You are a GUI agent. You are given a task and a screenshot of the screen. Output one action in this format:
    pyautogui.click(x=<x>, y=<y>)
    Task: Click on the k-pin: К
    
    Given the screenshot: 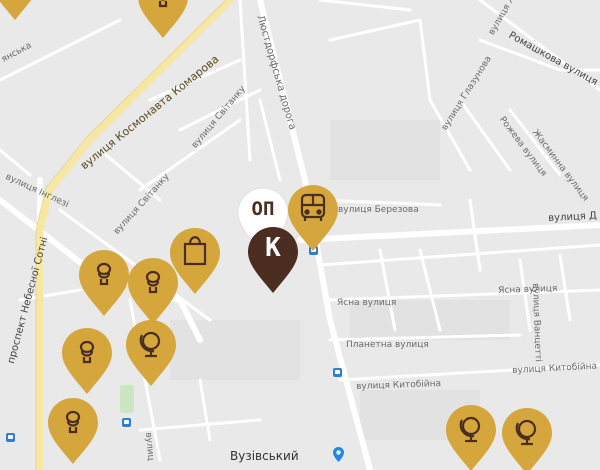 What is the action you would take?
    pyautogui.click(x=273, y=260)
    